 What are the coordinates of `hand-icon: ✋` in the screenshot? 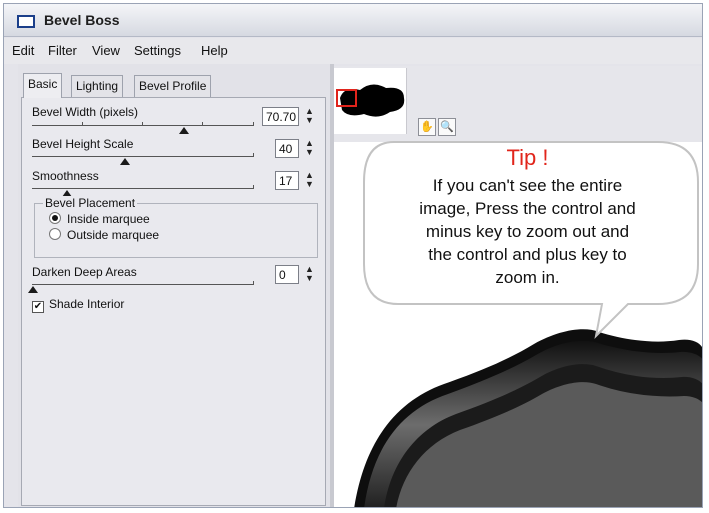 It's located at (427, 127).